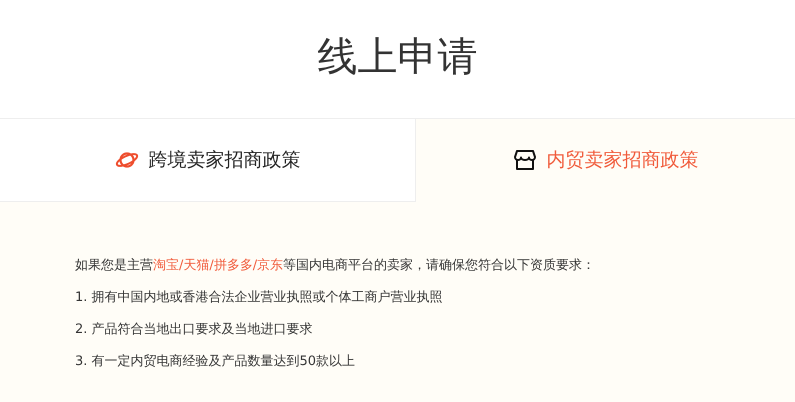 This screenshot has height=402, width=795. What do you see at coordinates (215, 361) in the screenshot?
I see `requirement-text: 3. 有一定内贸电商经验及产品数量达到50款以上` at bounding box center [215, 361].